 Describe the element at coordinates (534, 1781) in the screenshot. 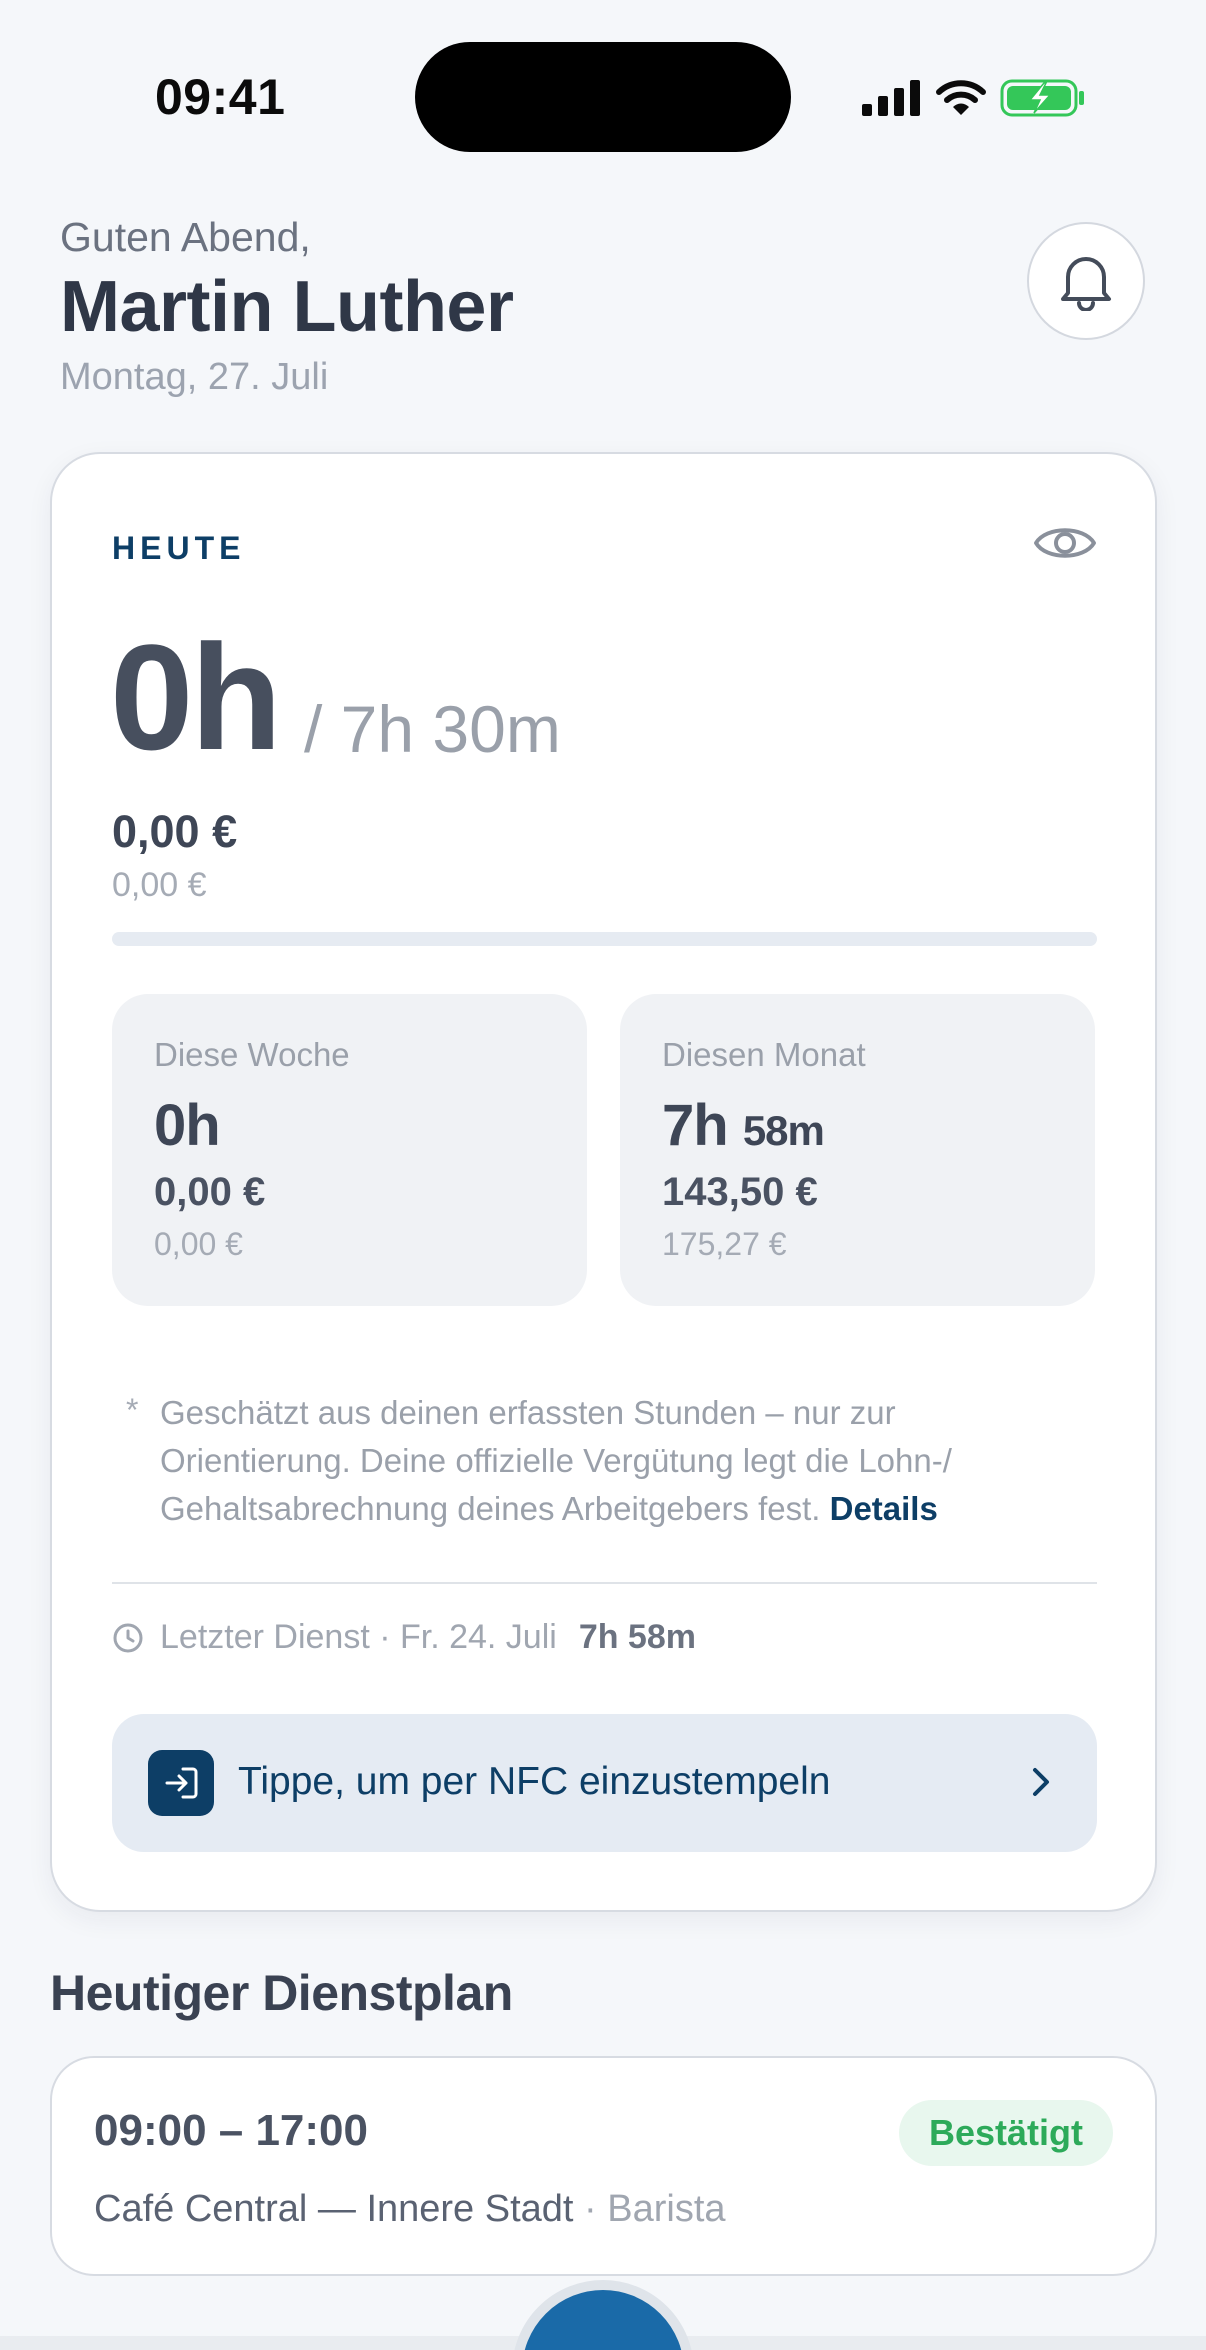

I see `nfc-label: Tippe, um per NFC einzustempeln` at that location.